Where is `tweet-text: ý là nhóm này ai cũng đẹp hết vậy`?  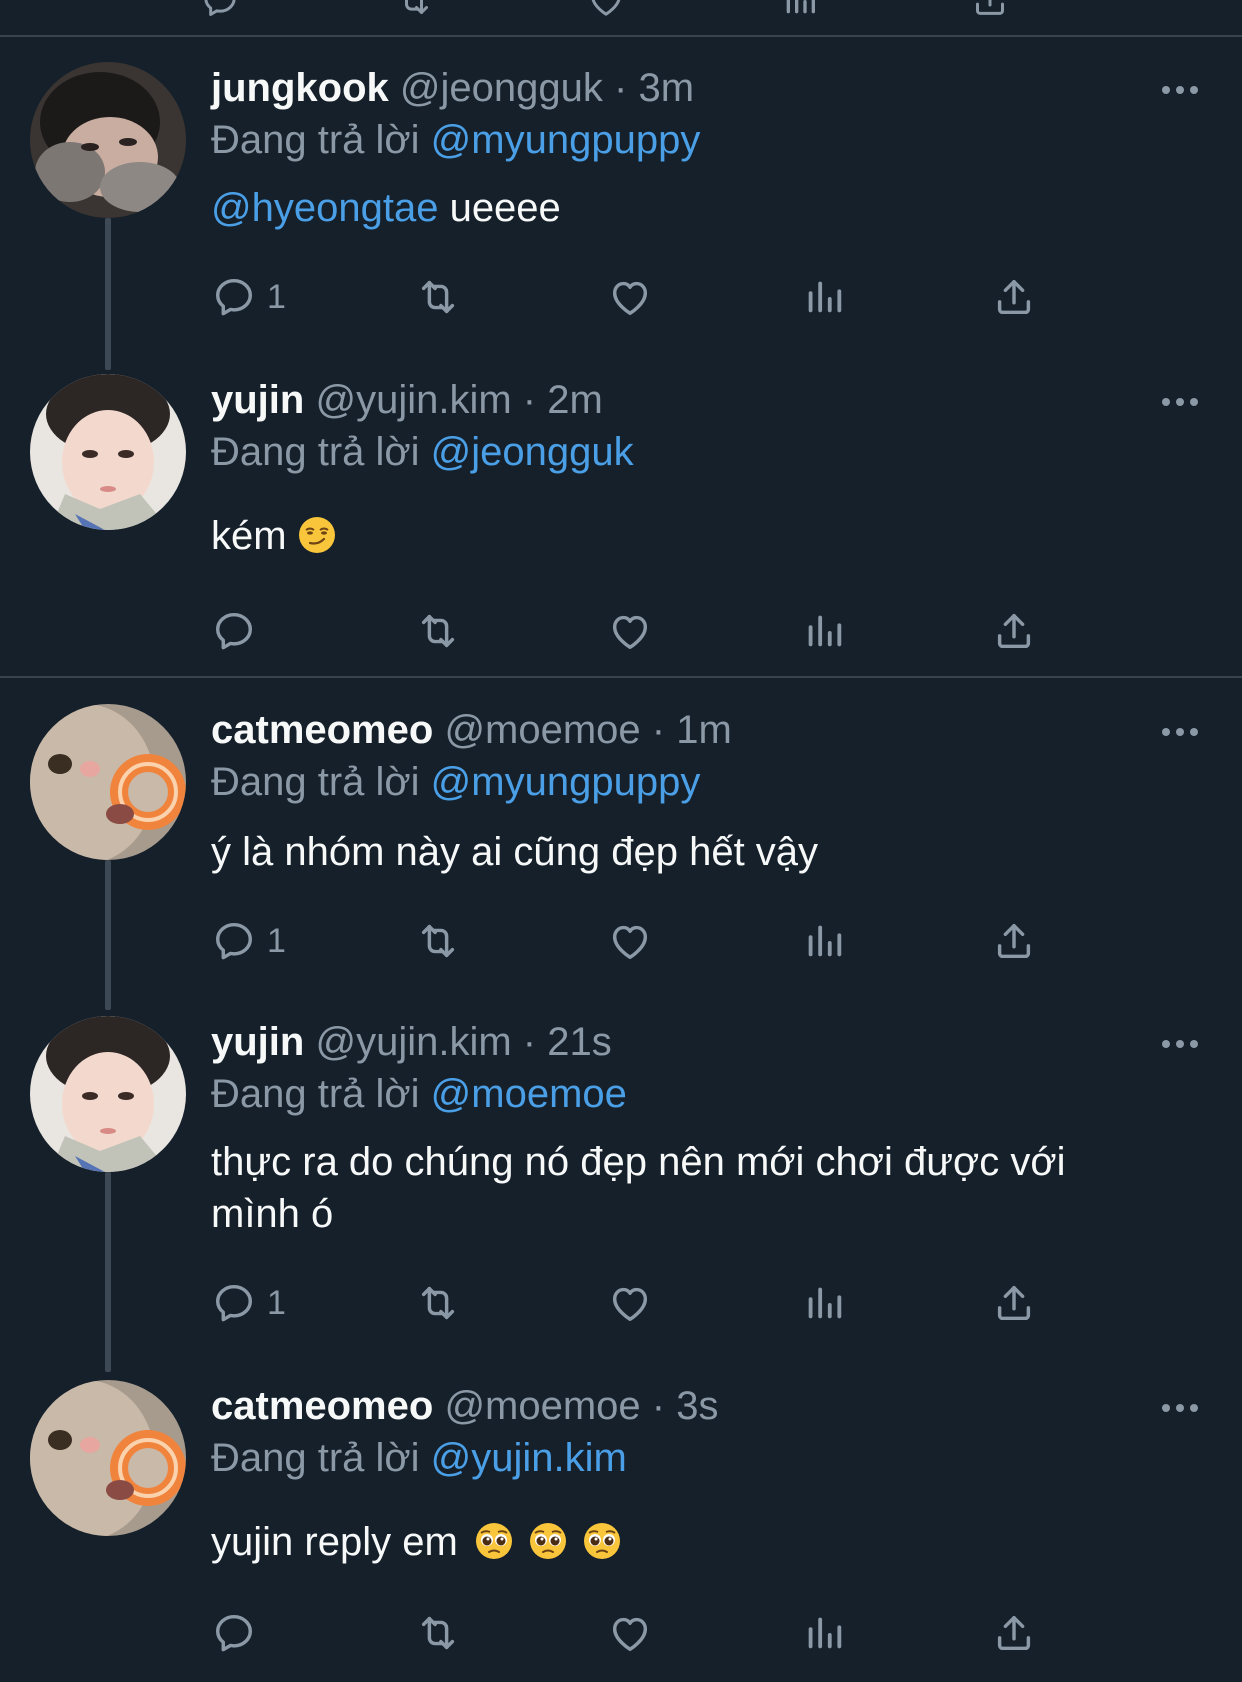 tweet-text: ý là nhóm này ai cũng đẹp hết vậy is located at coordinates (691, 852).